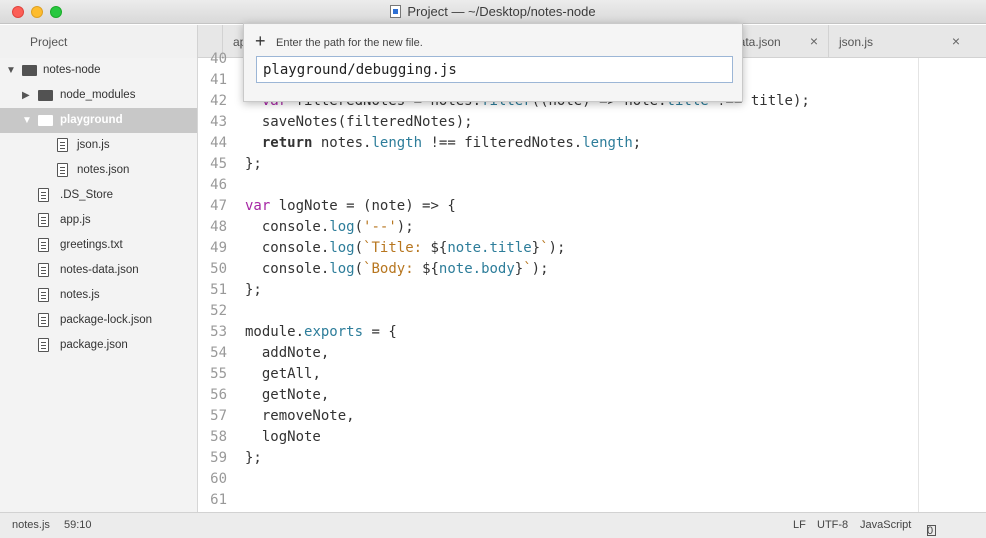 This screenshot has height=538, width=986. I want to click on code-line: 49 console.log(`Title: ${note.title}`);, so click(592, 248).